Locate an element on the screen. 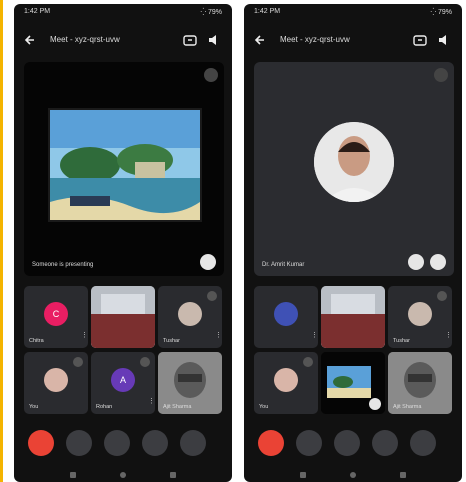 The width and height of the screenshot is (466, 482). shared-screen-image is located at coordinates (125, 165).